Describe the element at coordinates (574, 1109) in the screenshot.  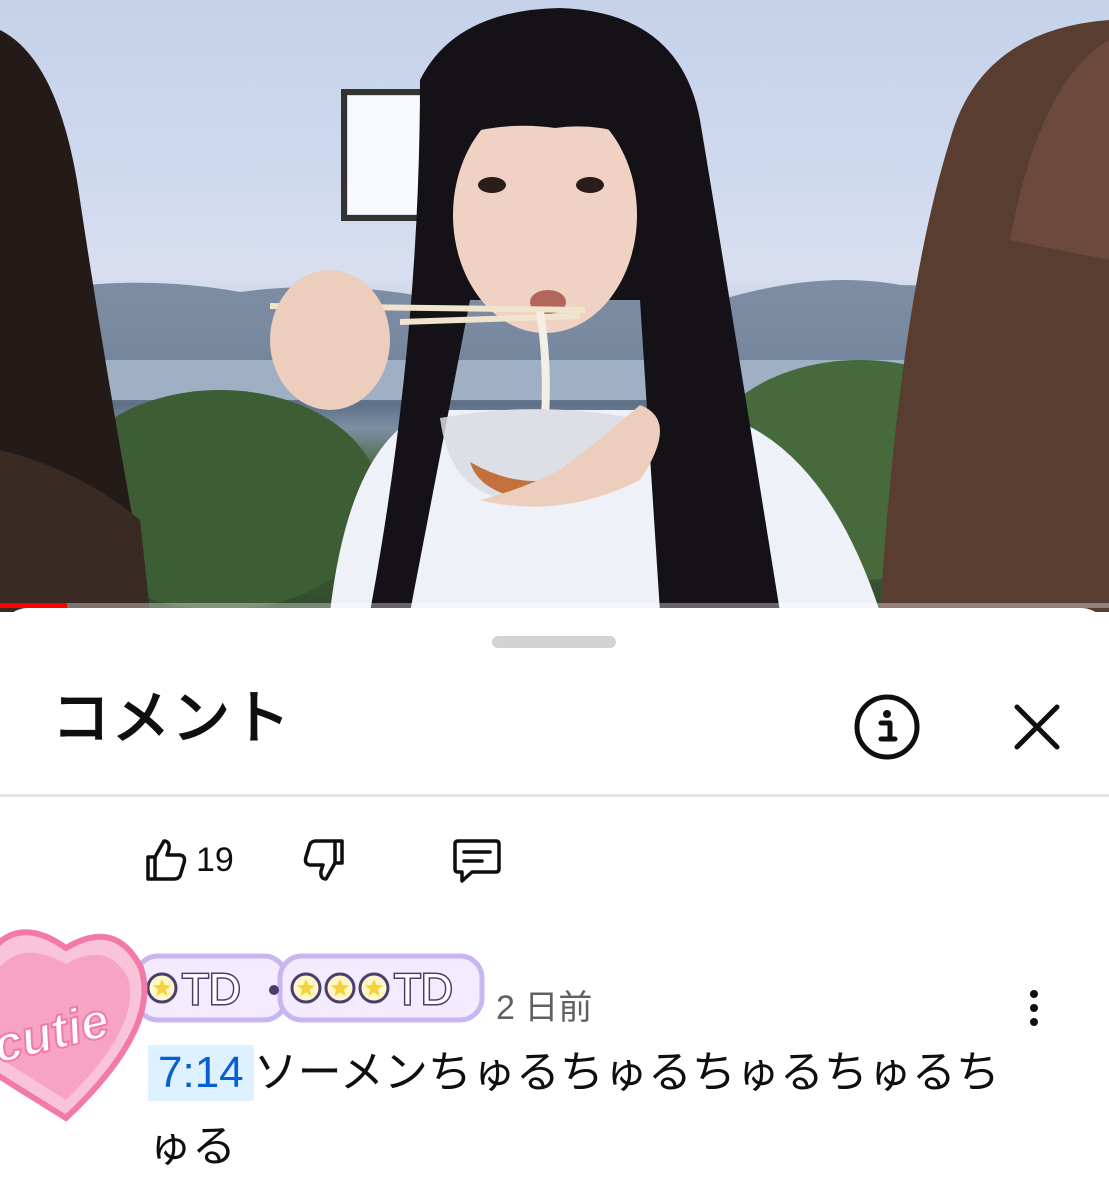
I see `comment-text: ソーメンちゅるちゅるちゅるちゅるちゅる` at that location.